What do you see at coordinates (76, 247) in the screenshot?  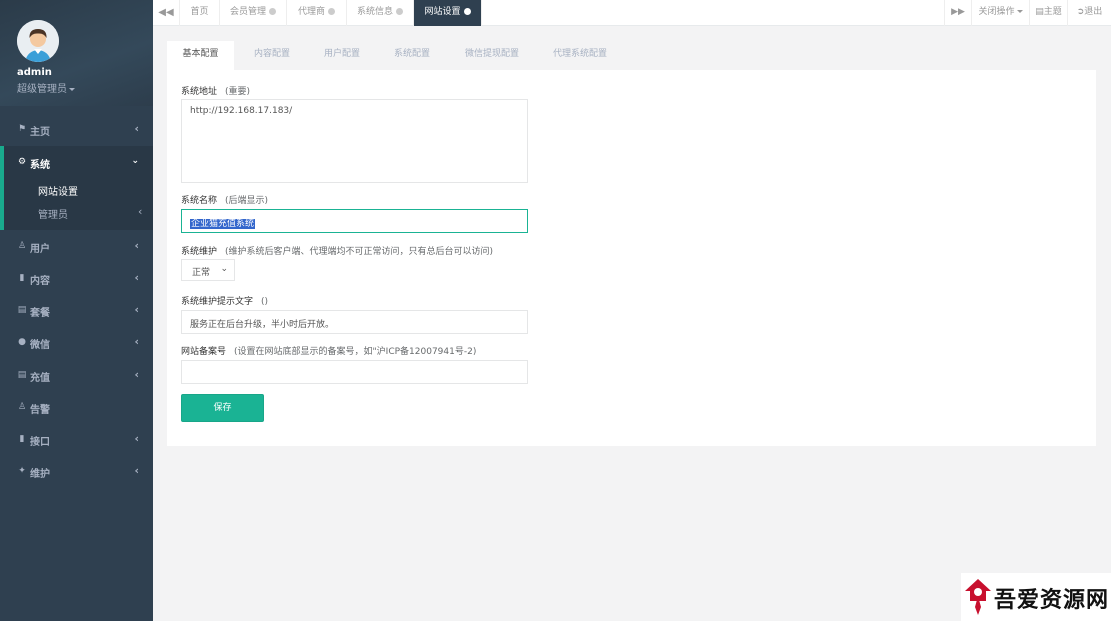 I see `sidebar-item-users: ♙ 用户 ‹` at bounding box center [76, 247].